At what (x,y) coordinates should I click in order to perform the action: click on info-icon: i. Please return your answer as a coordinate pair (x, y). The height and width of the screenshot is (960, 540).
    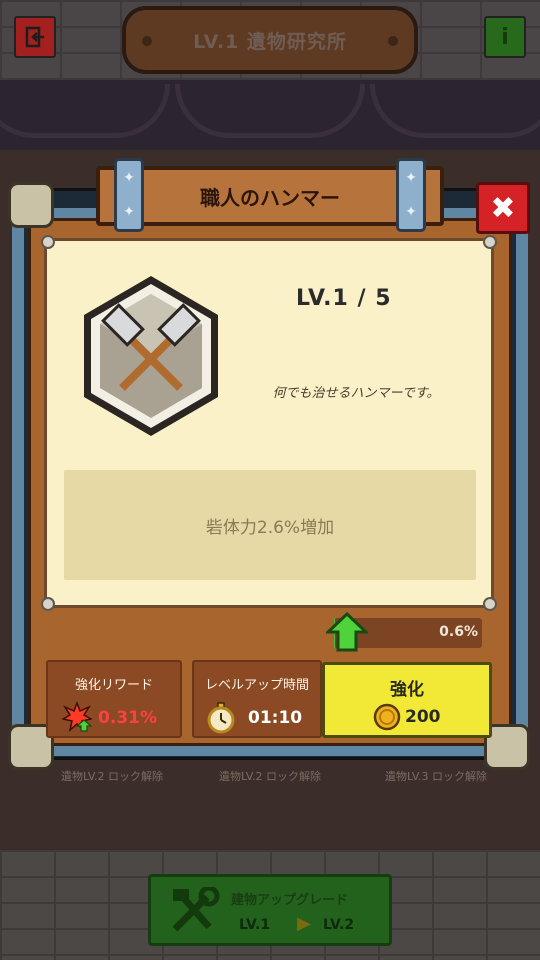
    Looking at the image, I should click on (505, 37).